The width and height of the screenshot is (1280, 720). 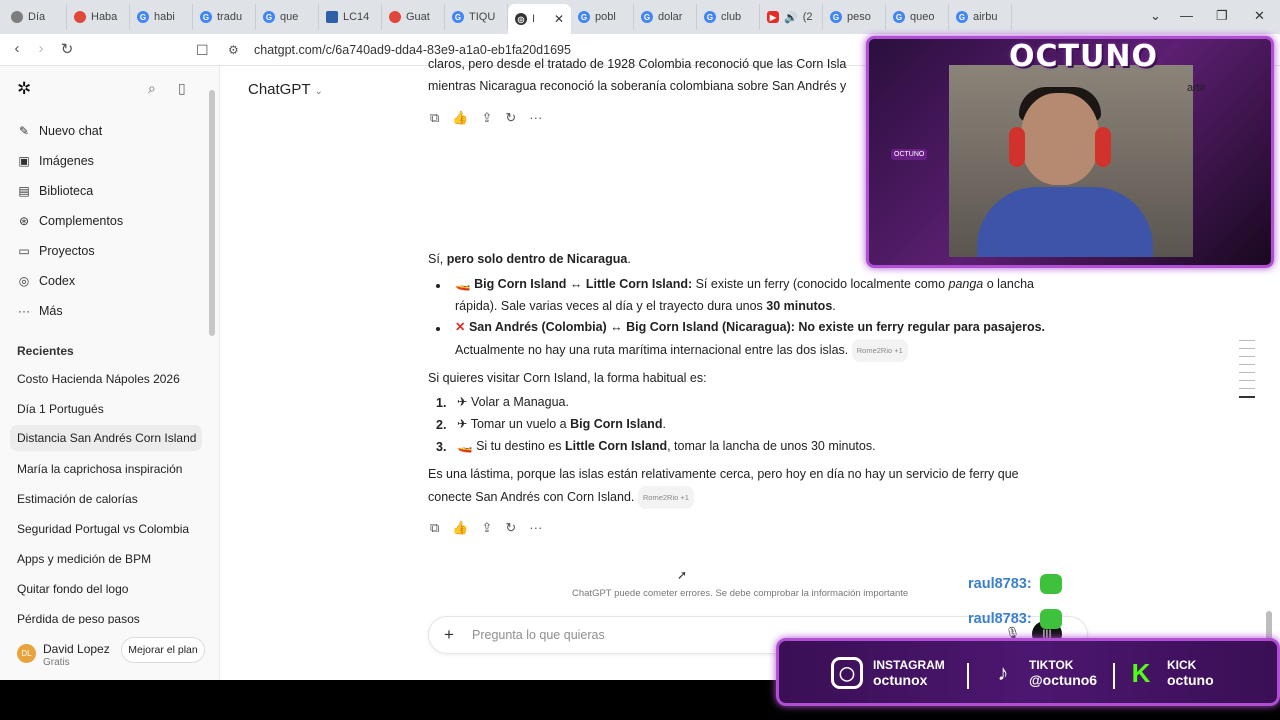 I want to click on text: Tomar un vuelo a, so click(x=520, y=424).